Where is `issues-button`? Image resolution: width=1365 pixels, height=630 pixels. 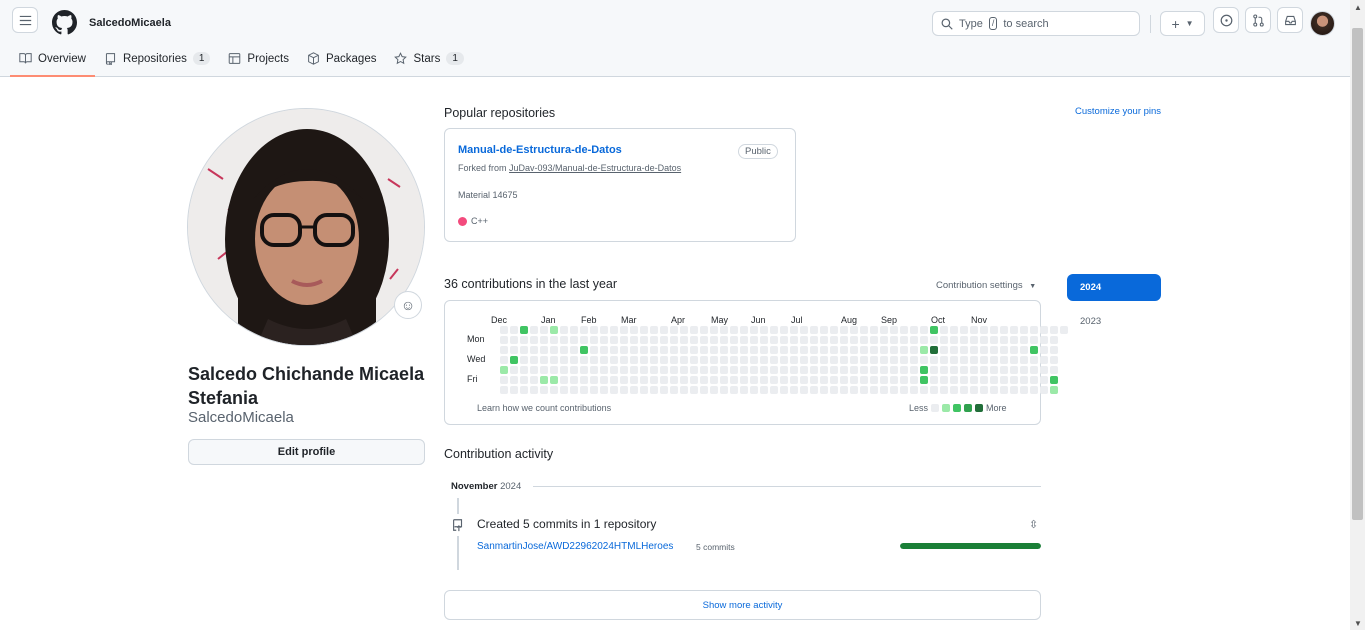 issues-button is located at coordinates (1226, 20).